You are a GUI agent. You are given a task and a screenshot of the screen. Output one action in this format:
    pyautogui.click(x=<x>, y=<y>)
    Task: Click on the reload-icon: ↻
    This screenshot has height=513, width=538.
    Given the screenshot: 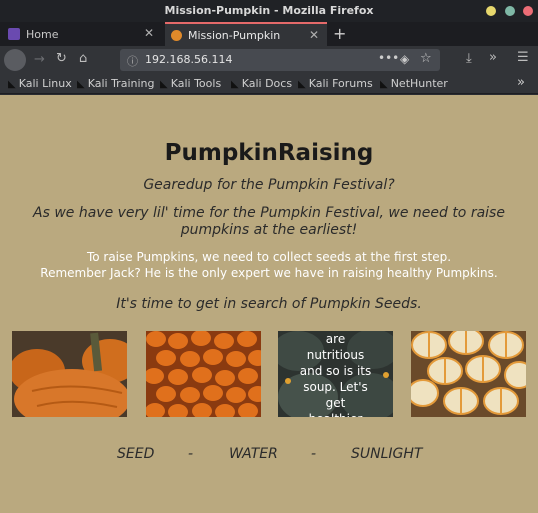 What is the action you would take?
    pyautogui.click(x=61, y=58)
    